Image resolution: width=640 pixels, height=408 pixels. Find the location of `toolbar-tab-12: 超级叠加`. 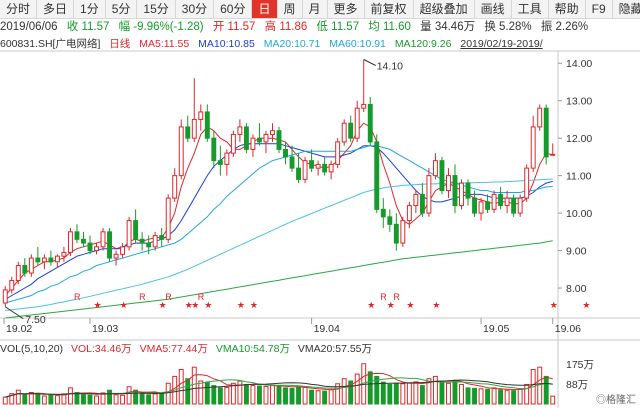

toolbar-tab-12: 超级叠加 is located at coordinates (444, 9).